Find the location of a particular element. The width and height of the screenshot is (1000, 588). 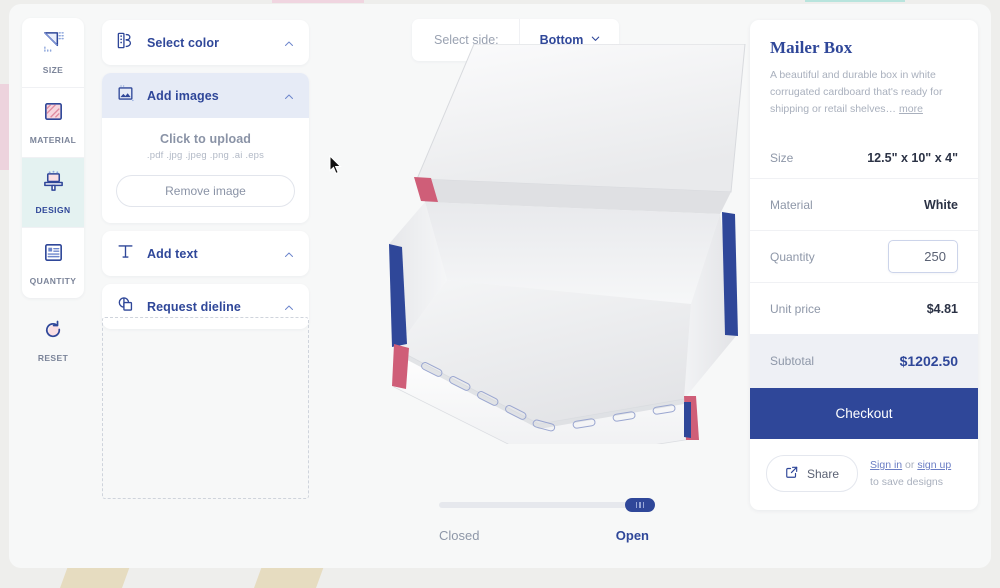

summary-row-quantity: Quantity is located at coordinates (864, 256).